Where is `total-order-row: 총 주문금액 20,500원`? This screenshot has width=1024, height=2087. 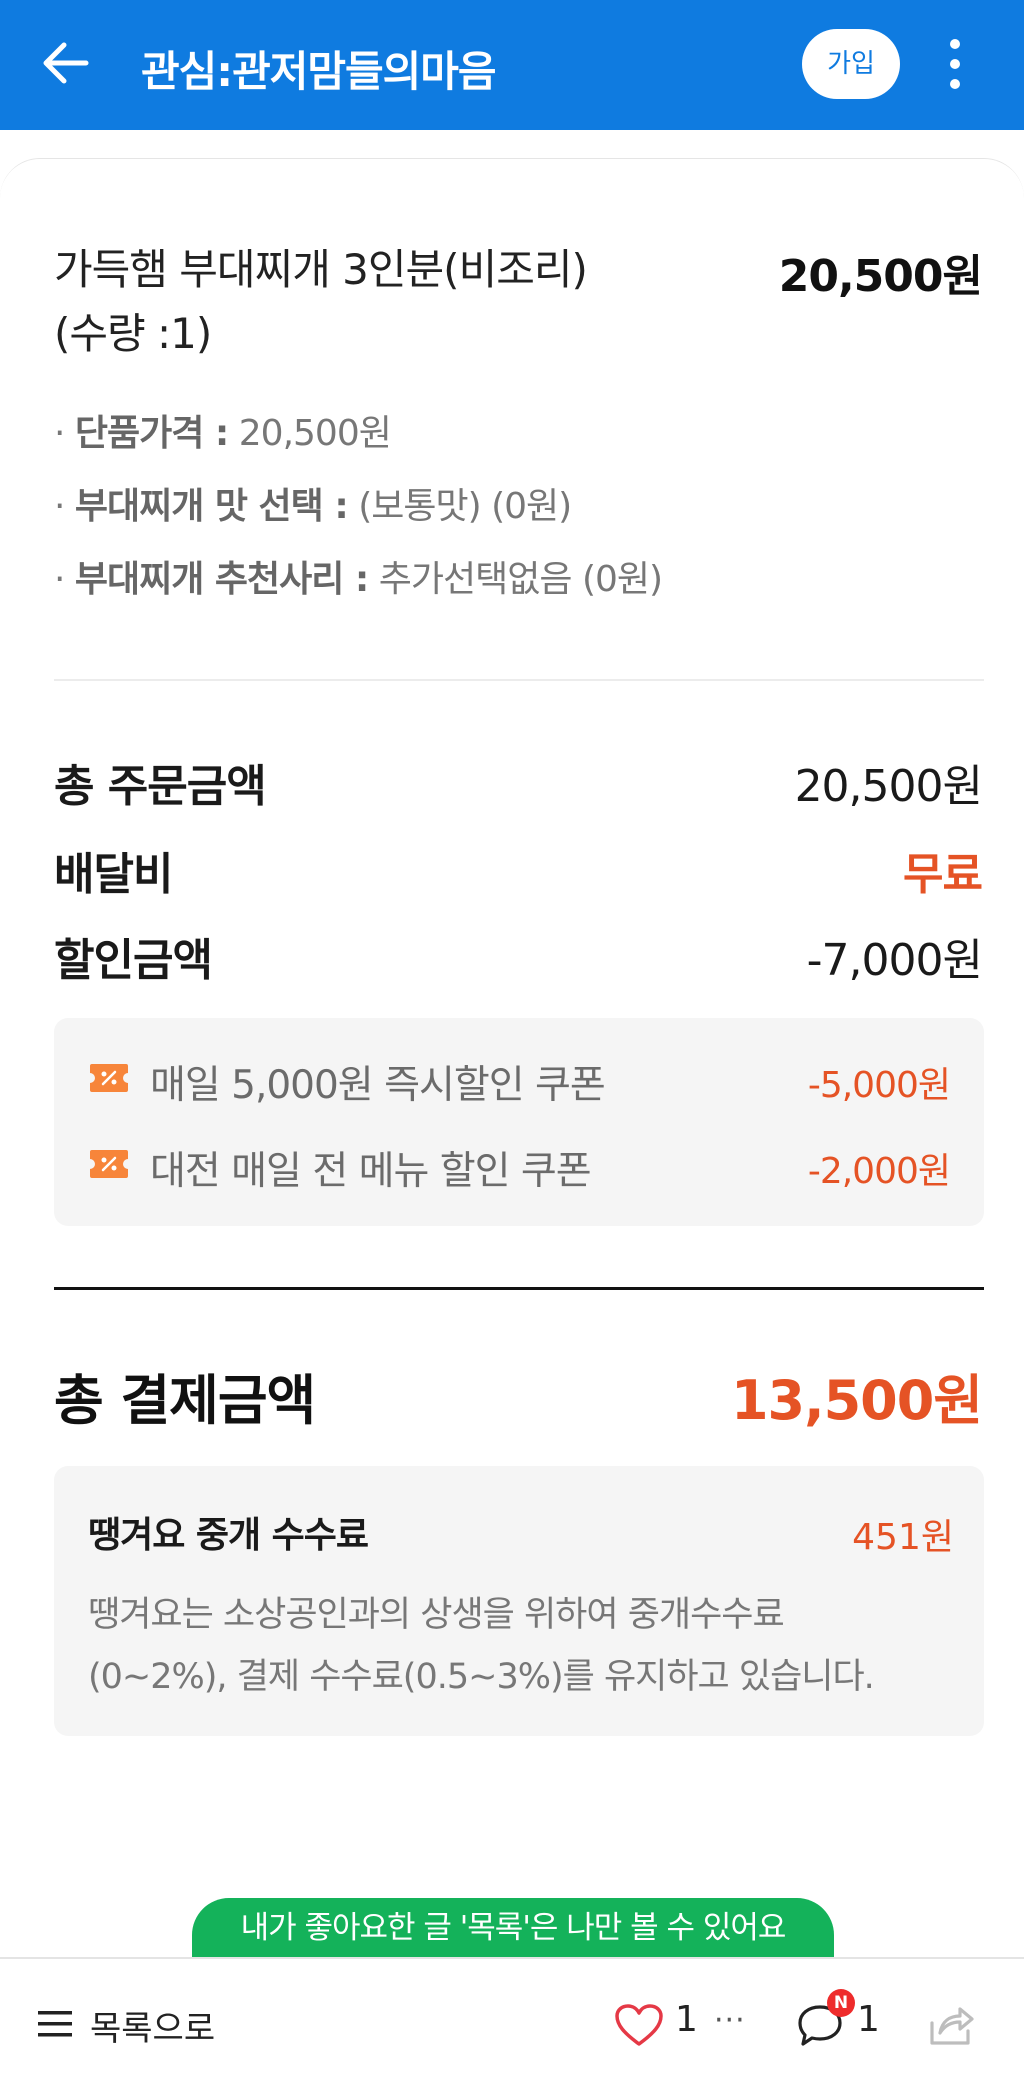 total-order-row: 총 주문금액 20,500원 is located at coordinates (518, 781).